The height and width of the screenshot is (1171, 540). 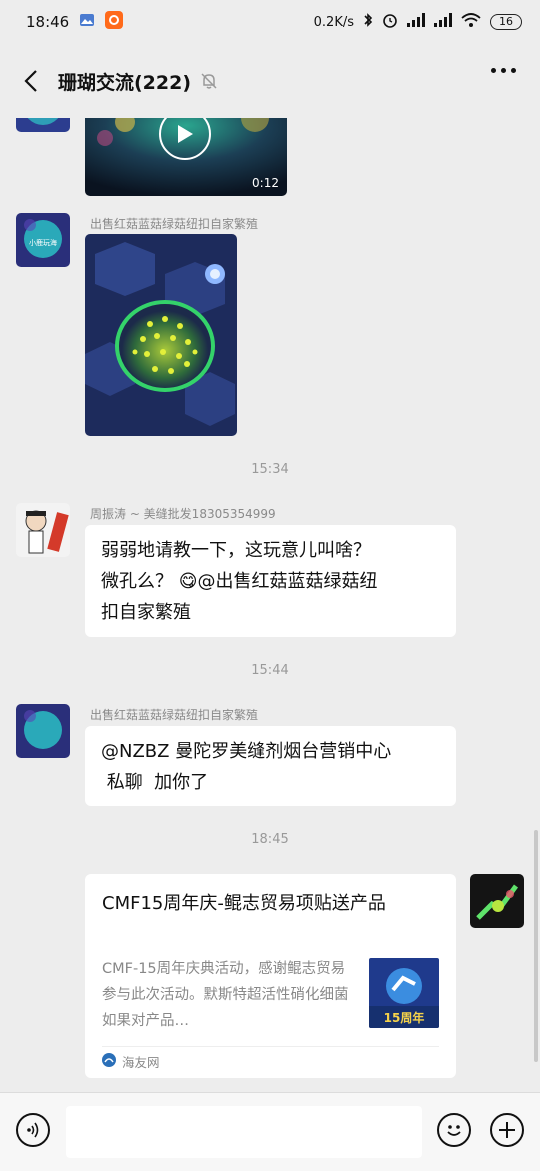 I want to click on message-input, so click(x=244, y=1132).